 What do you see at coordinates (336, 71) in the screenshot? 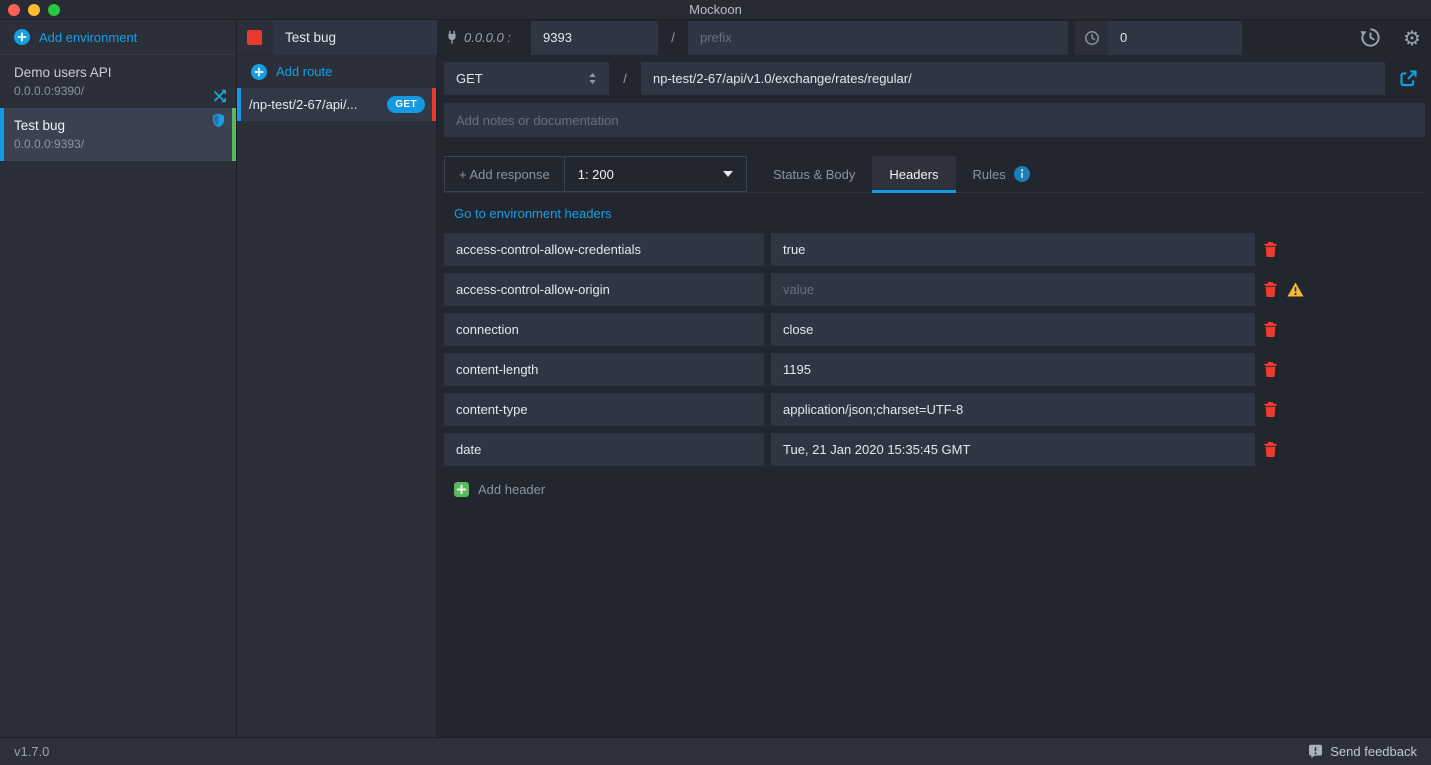
I see `add-route-button: Add route` at bounding box center [336, 71].